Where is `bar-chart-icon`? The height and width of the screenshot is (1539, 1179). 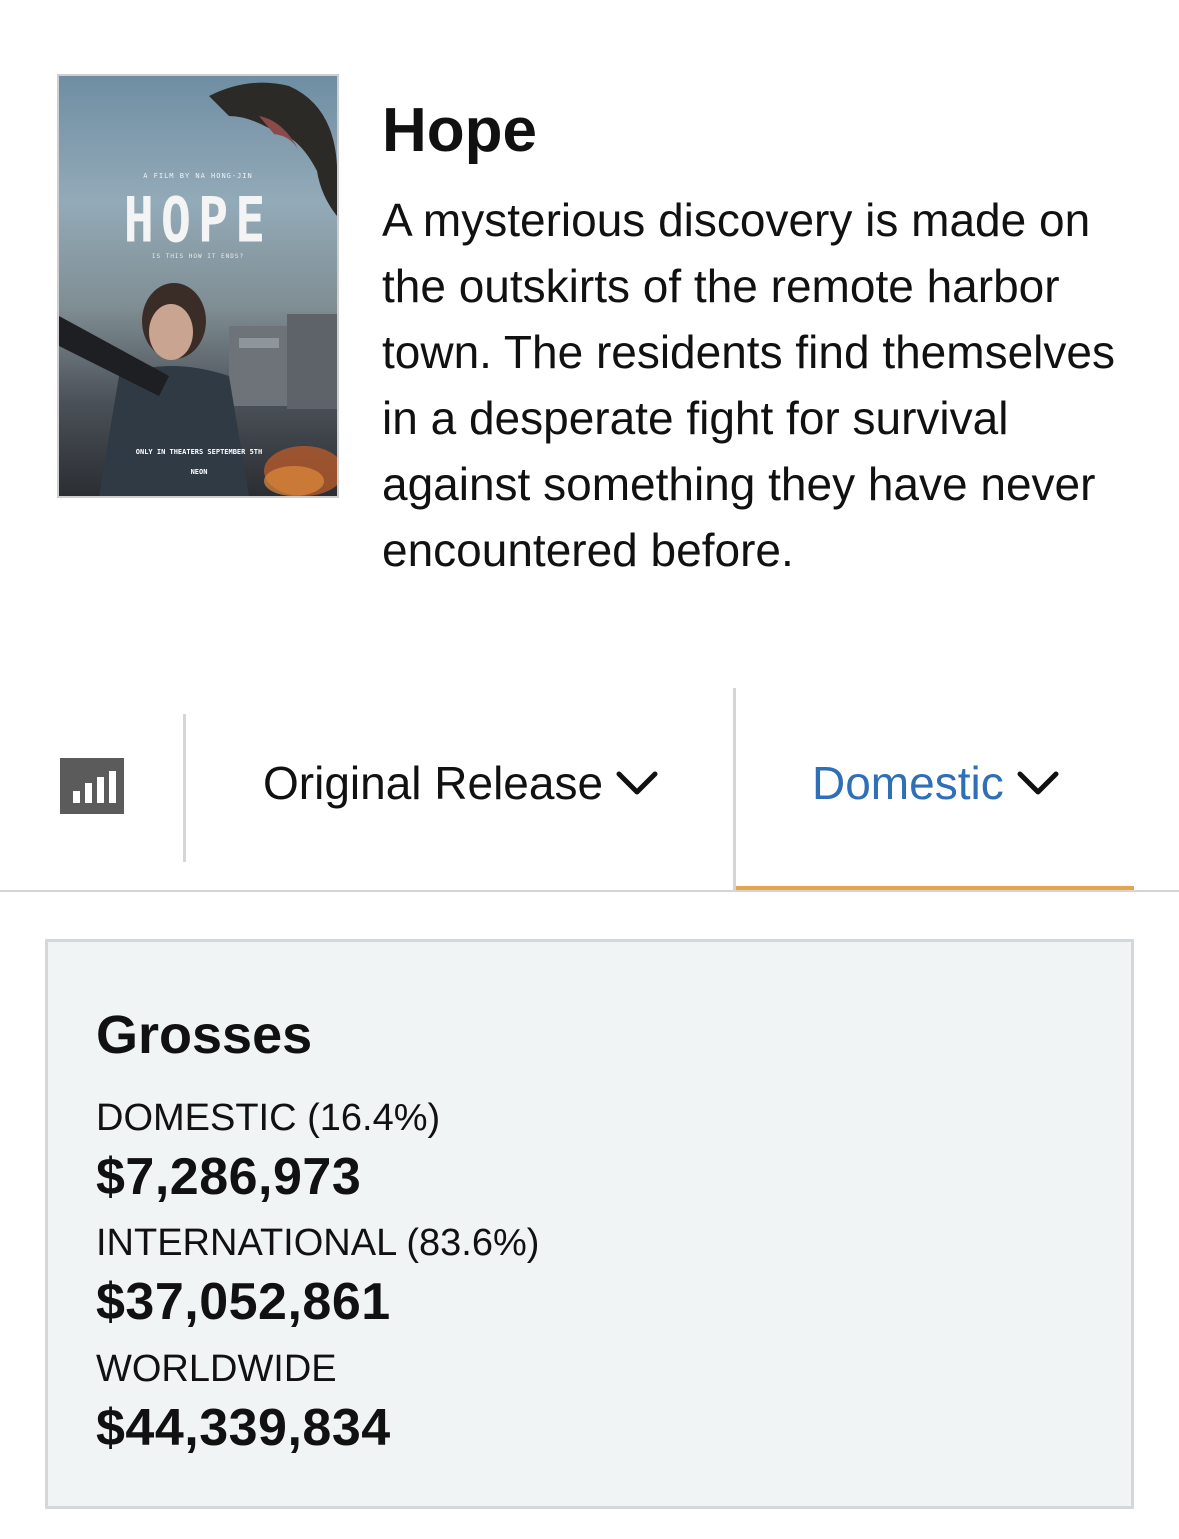
bar-chart-icon is located at coordinates (92, 786).